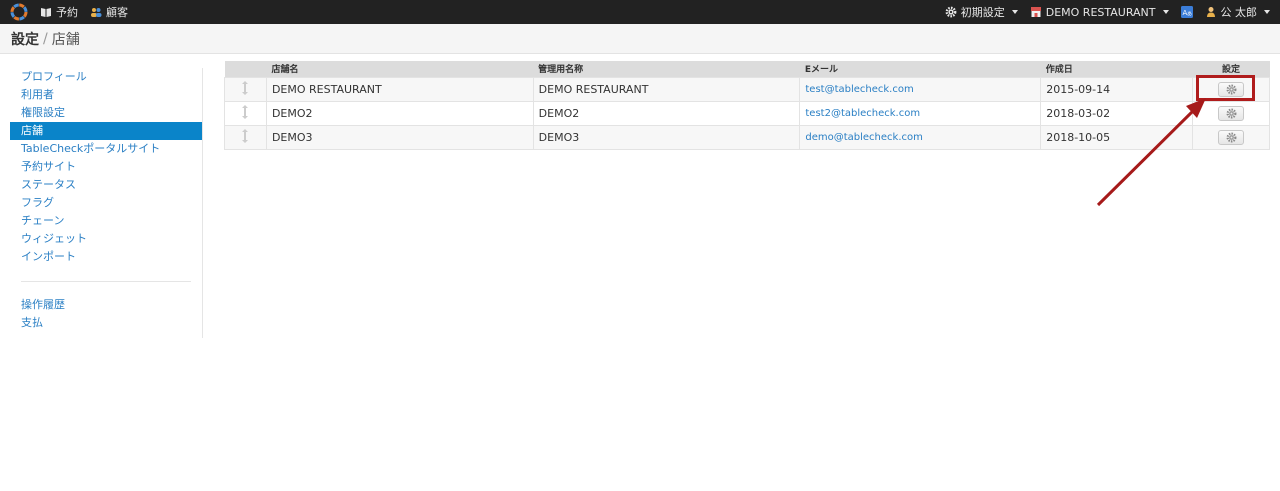 This screenshot has width=1280, height=491. I want to click on annotation-arrow-icon, so click(1151, 152).